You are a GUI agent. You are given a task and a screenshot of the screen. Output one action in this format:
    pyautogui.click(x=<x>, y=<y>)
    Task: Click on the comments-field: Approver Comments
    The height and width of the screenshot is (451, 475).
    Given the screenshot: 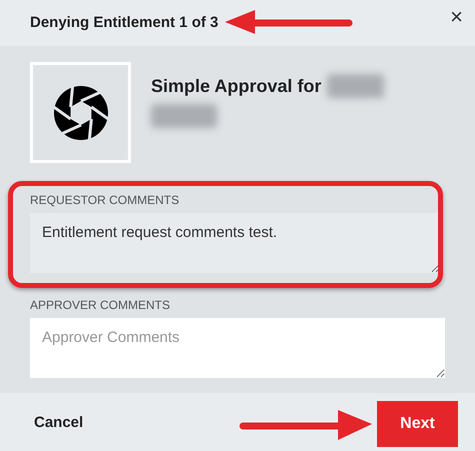 What is the action you would take?
    pyautogui.click(x=237, y=348)
    